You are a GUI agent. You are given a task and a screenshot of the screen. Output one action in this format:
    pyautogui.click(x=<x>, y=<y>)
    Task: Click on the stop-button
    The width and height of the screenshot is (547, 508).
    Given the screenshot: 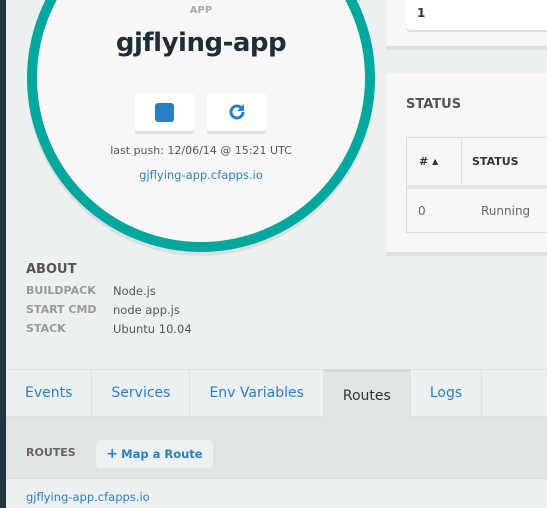 What is the action you would take?
    pyautogui.click(x=164, y=112)
    